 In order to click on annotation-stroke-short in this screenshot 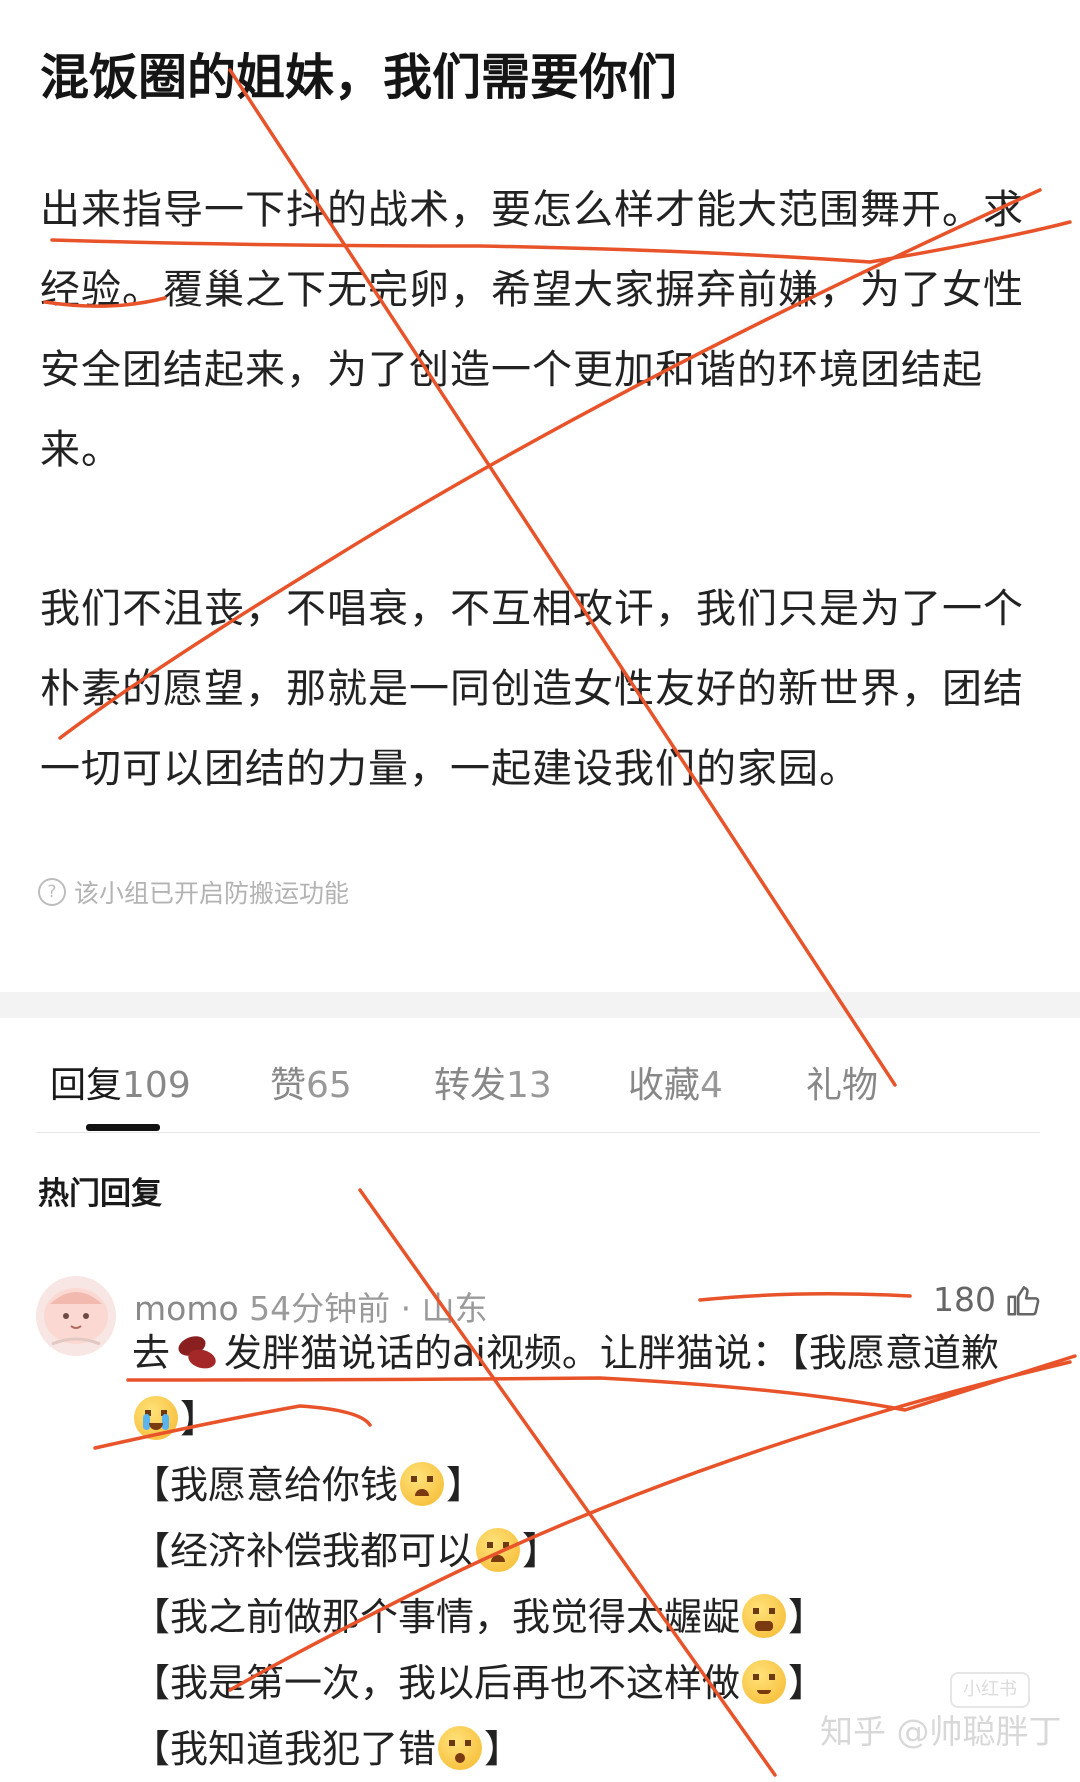, I will do `click(805, 1297)`.